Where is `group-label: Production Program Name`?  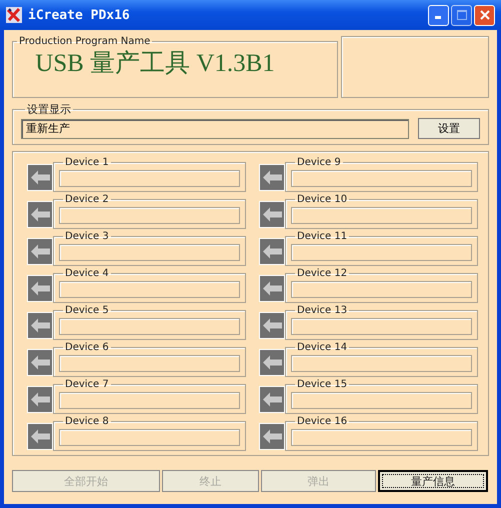
group-label: Production Program Name is located at coordinates (85, 41).